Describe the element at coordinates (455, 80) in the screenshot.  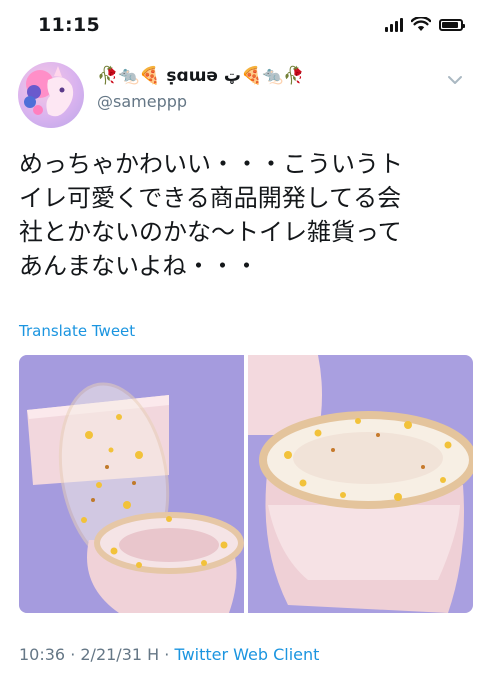
I see `chevron-down-icon` at that location.